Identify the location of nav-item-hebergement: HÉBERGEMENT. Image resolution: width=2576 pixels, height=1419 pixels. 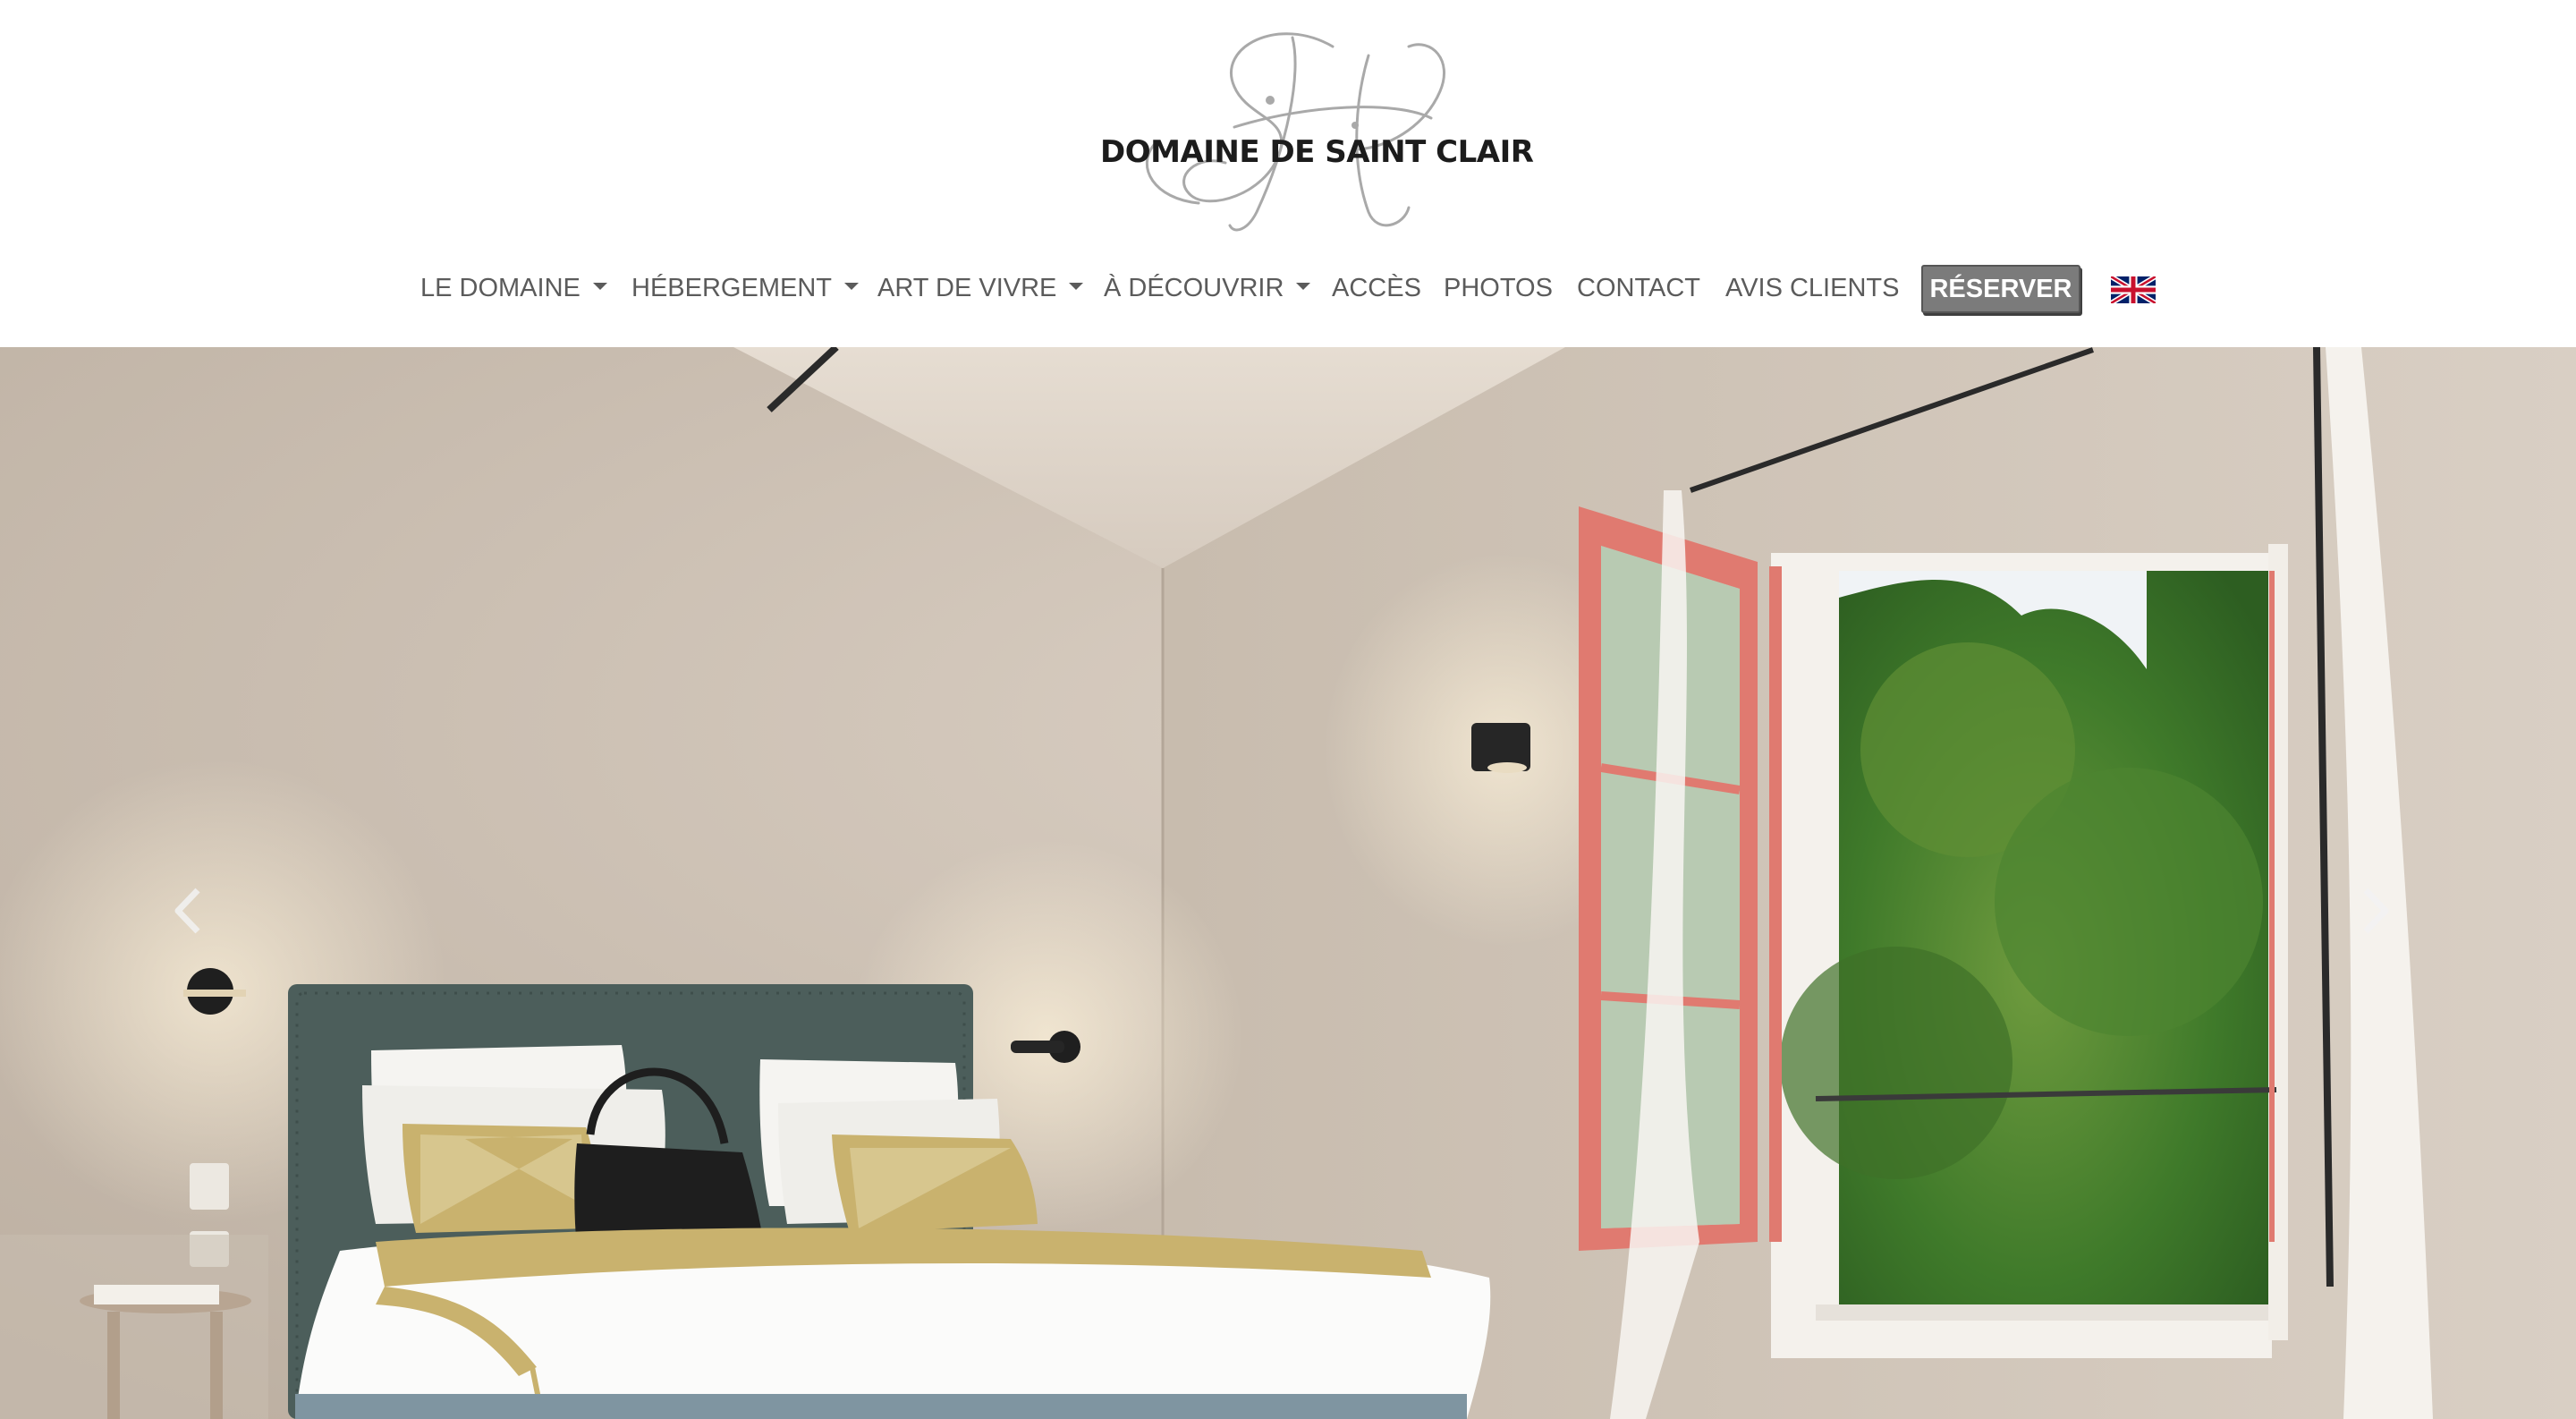
(745, 288).